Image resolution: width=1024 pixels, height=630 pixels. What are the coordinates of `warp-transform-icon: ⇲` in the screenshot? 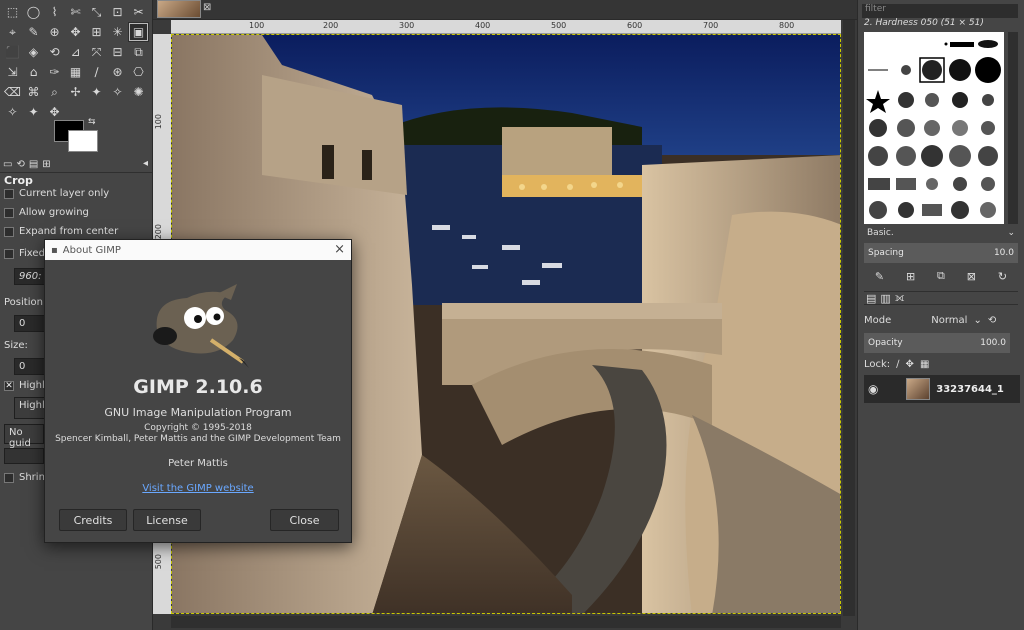 It's located at (12, 72).